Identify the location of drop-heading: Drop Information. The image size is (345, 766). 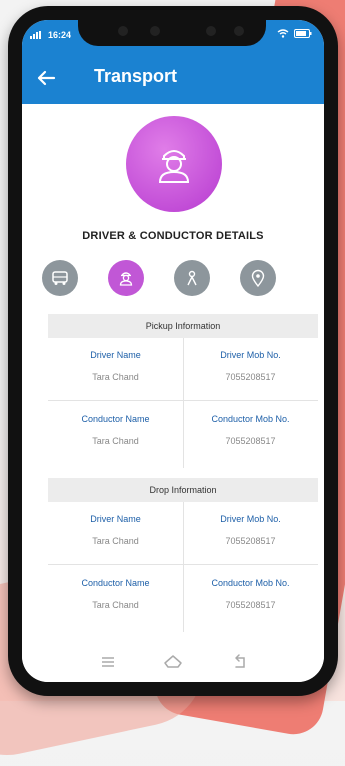
(183, 490).